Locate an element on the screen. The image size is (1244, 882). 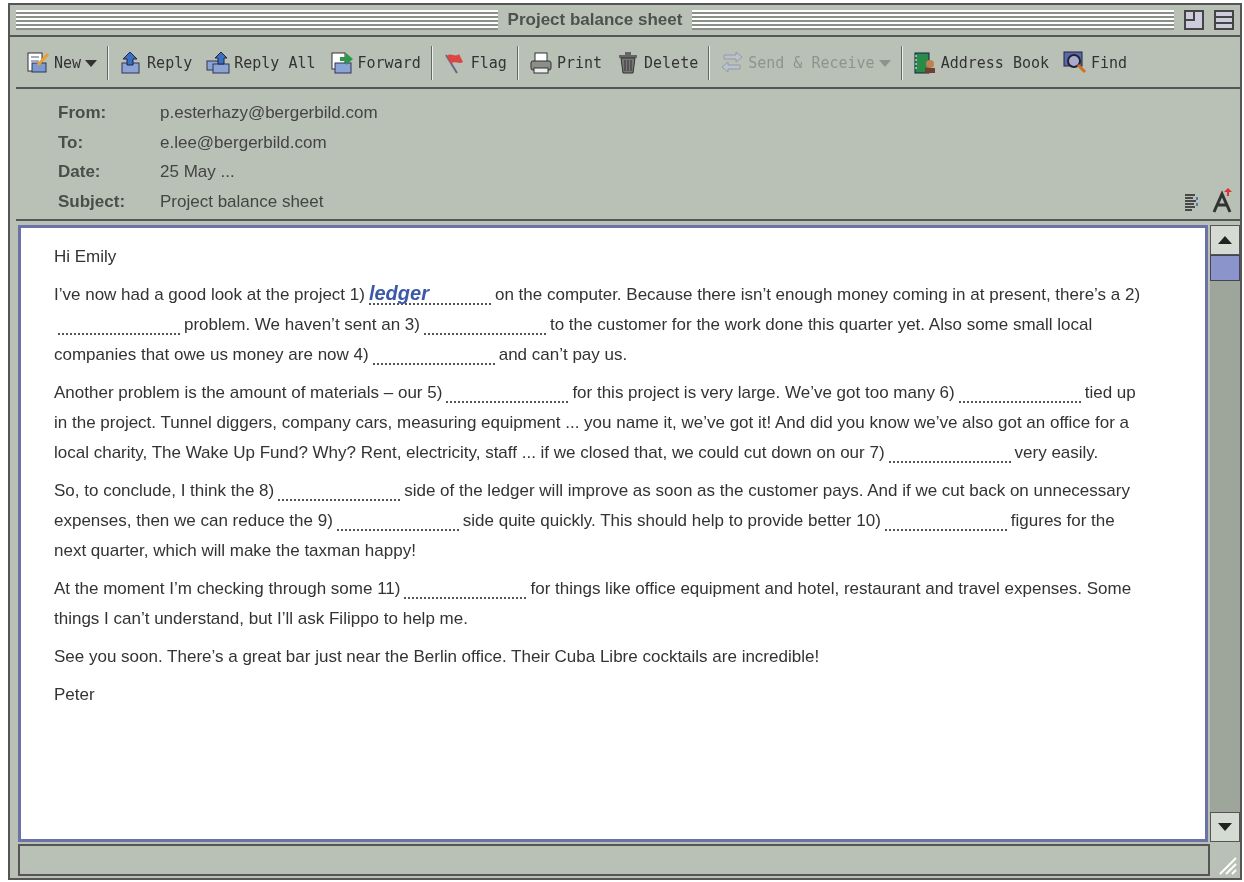
font-size-icon is located at coordinates (1223, 200).